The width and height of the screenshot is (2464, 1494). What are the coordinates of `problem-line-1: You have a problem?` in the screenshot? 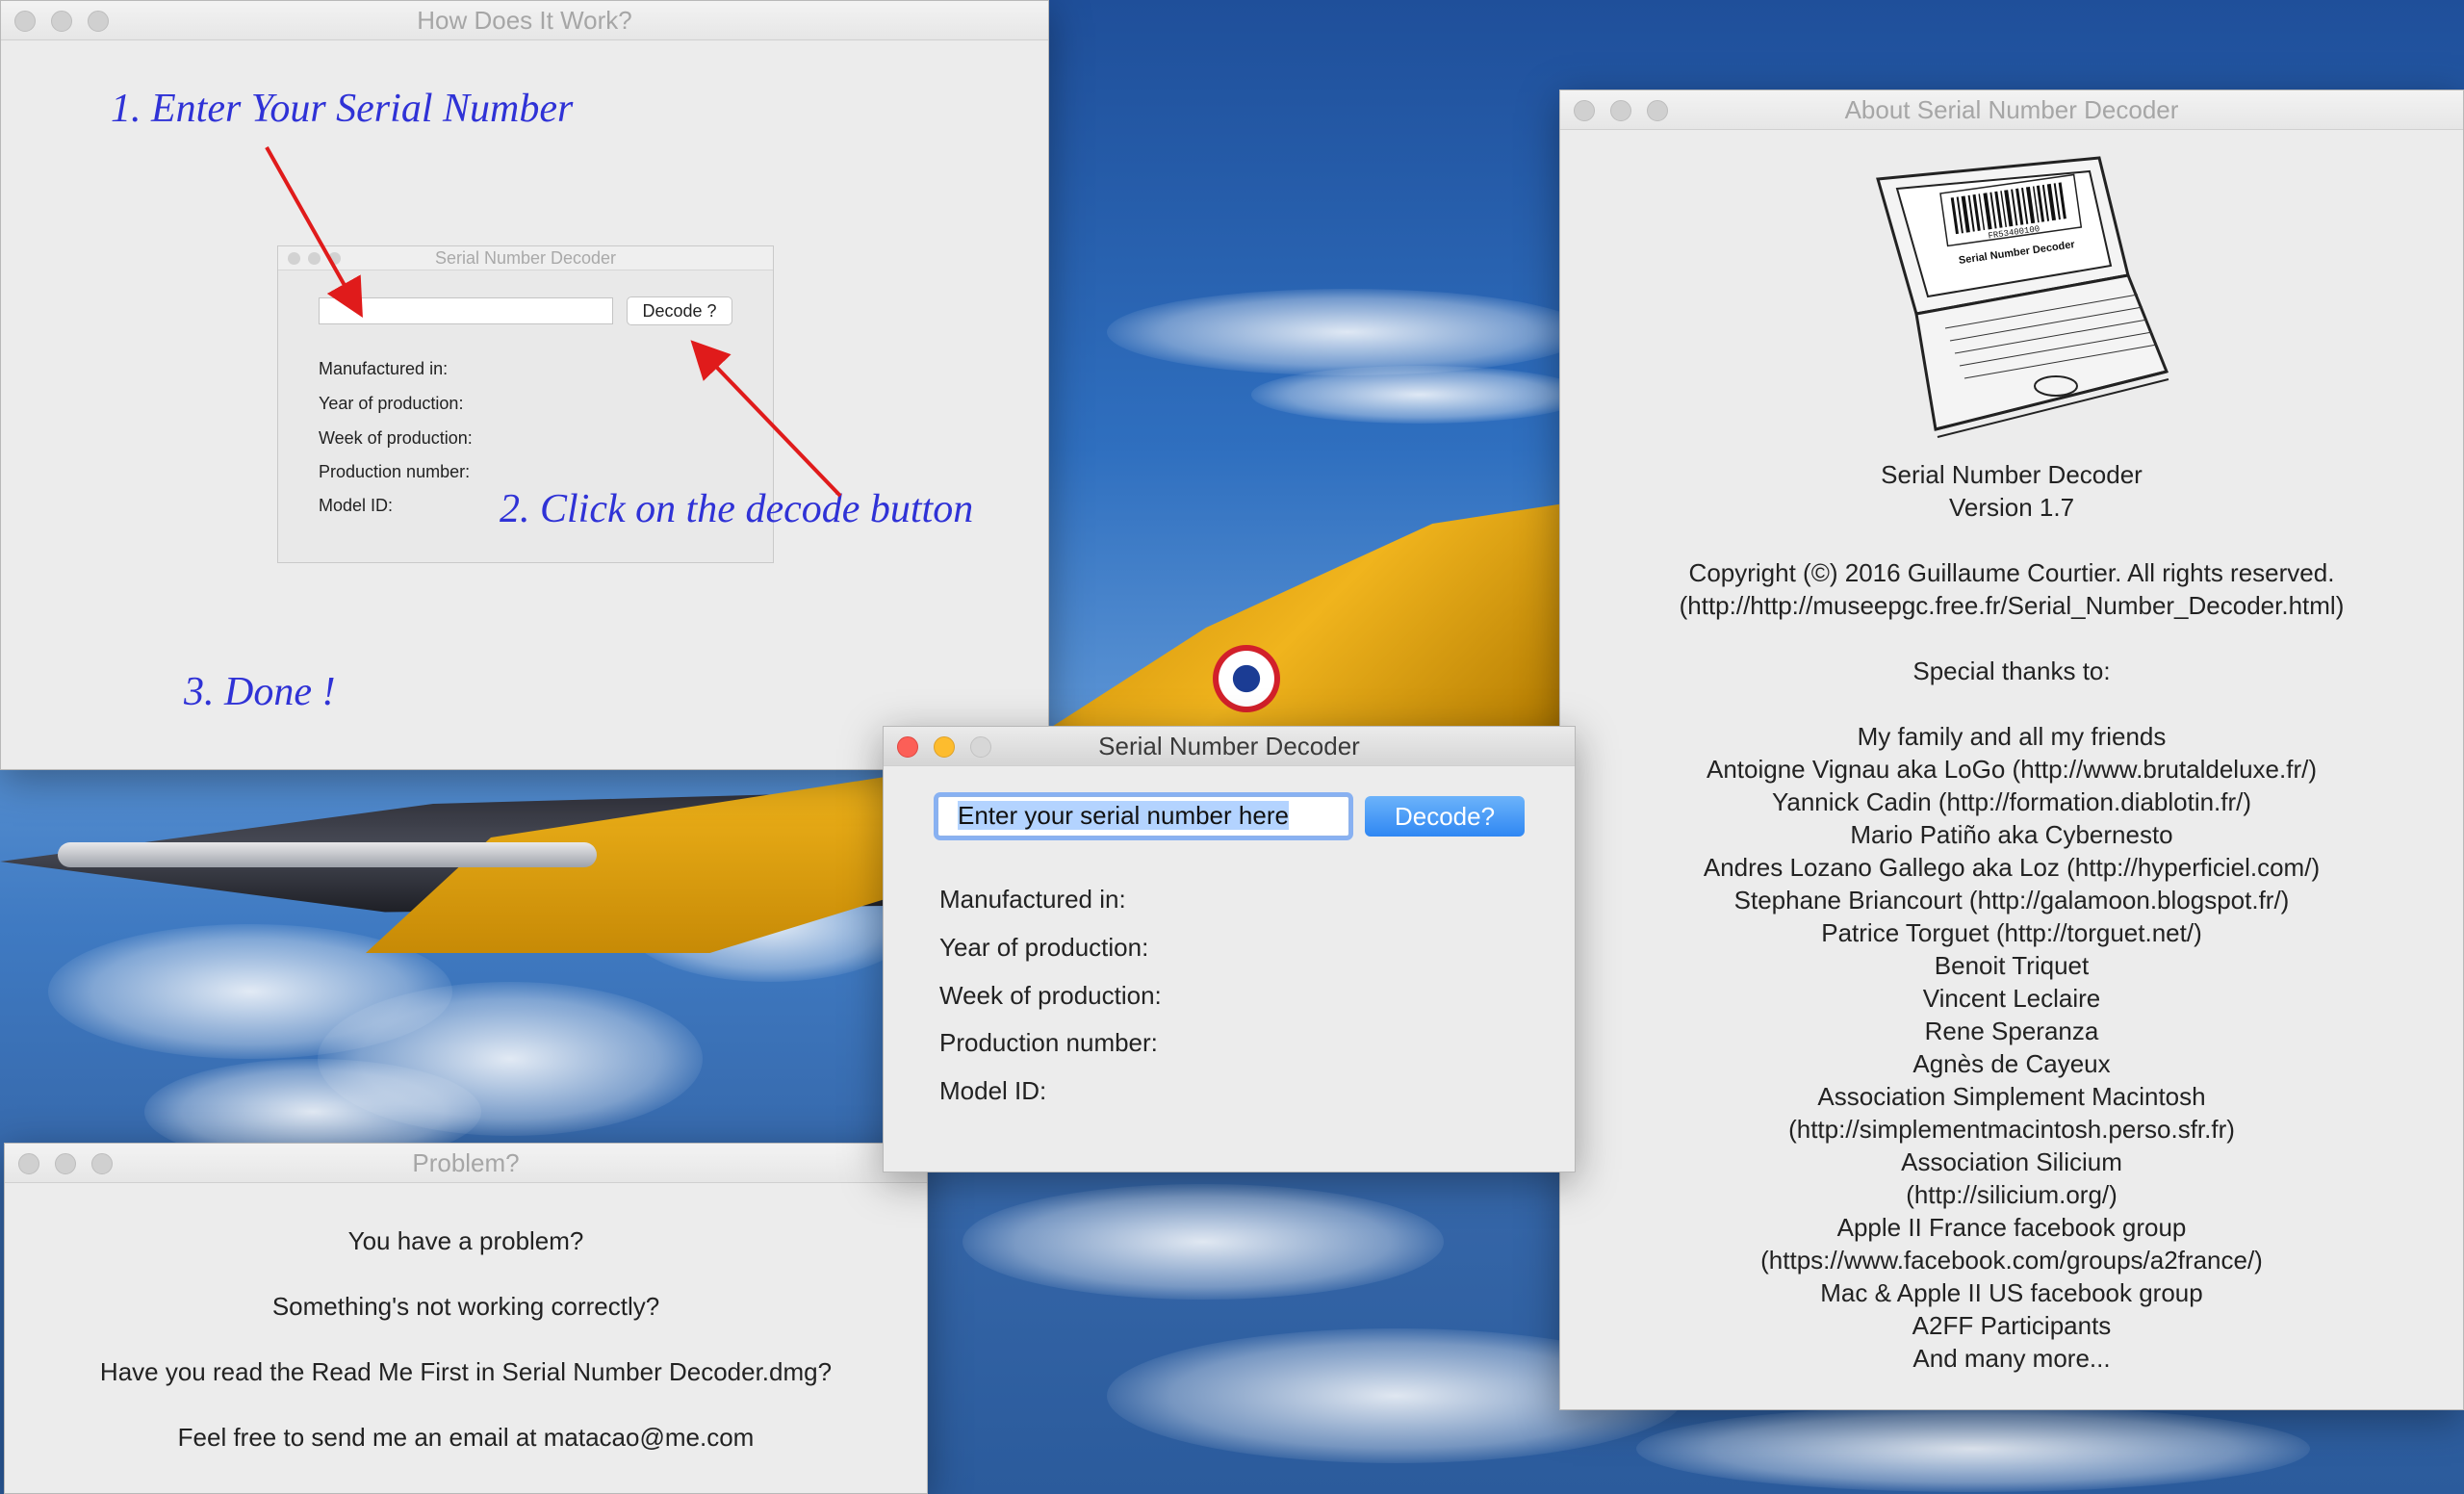 It's located at (465, 1240).